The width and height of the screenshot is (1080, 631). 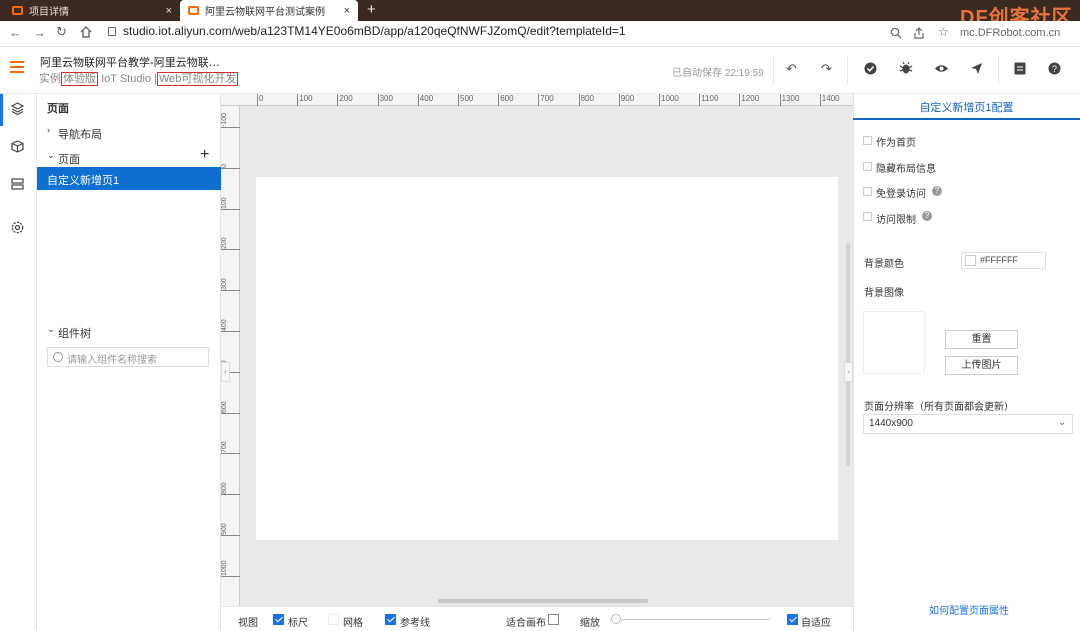 What do you see at coordinates (848, 354) in the screenshot?
I see `vertical-scrollbar` at bounding box center [848, 354].